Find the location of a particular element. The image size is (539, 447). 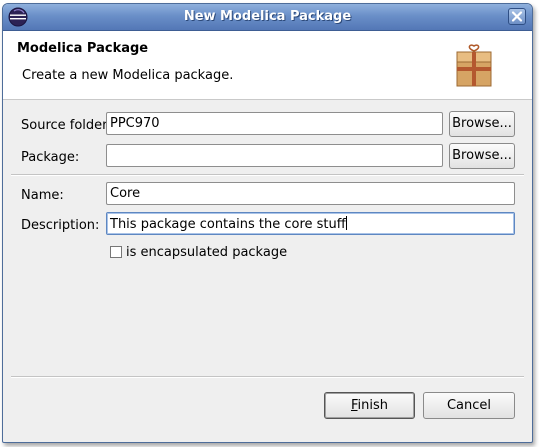

name-label: Name: is located at coordinates (42, 195).